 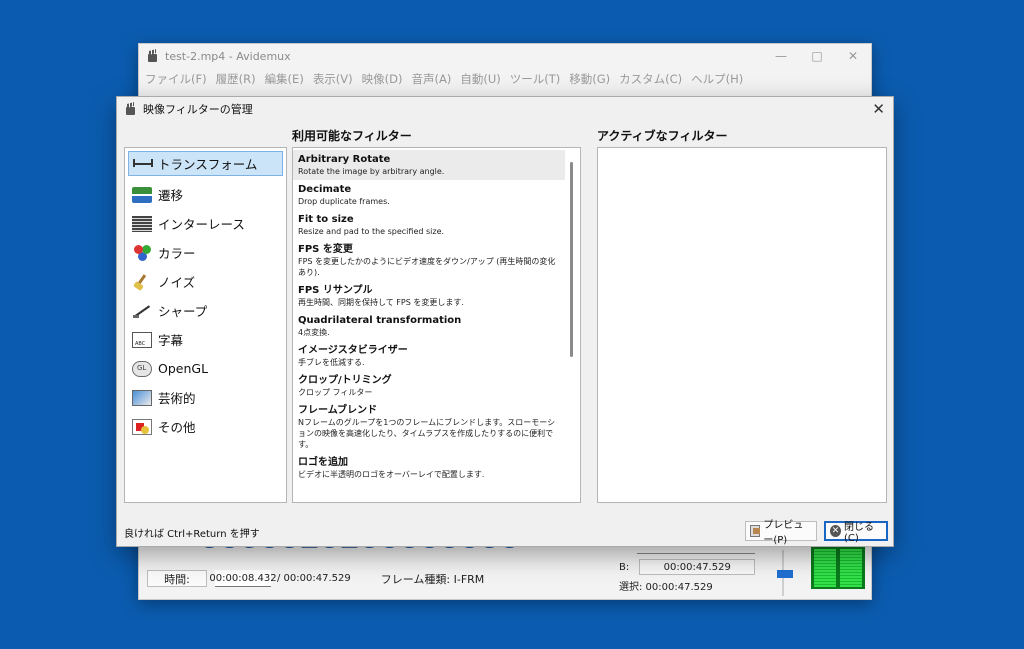 What do you see at coordinates (205, 397) in the screenshot?
I see `category-artistic: 芸術的` at bounding box center [205, 397].